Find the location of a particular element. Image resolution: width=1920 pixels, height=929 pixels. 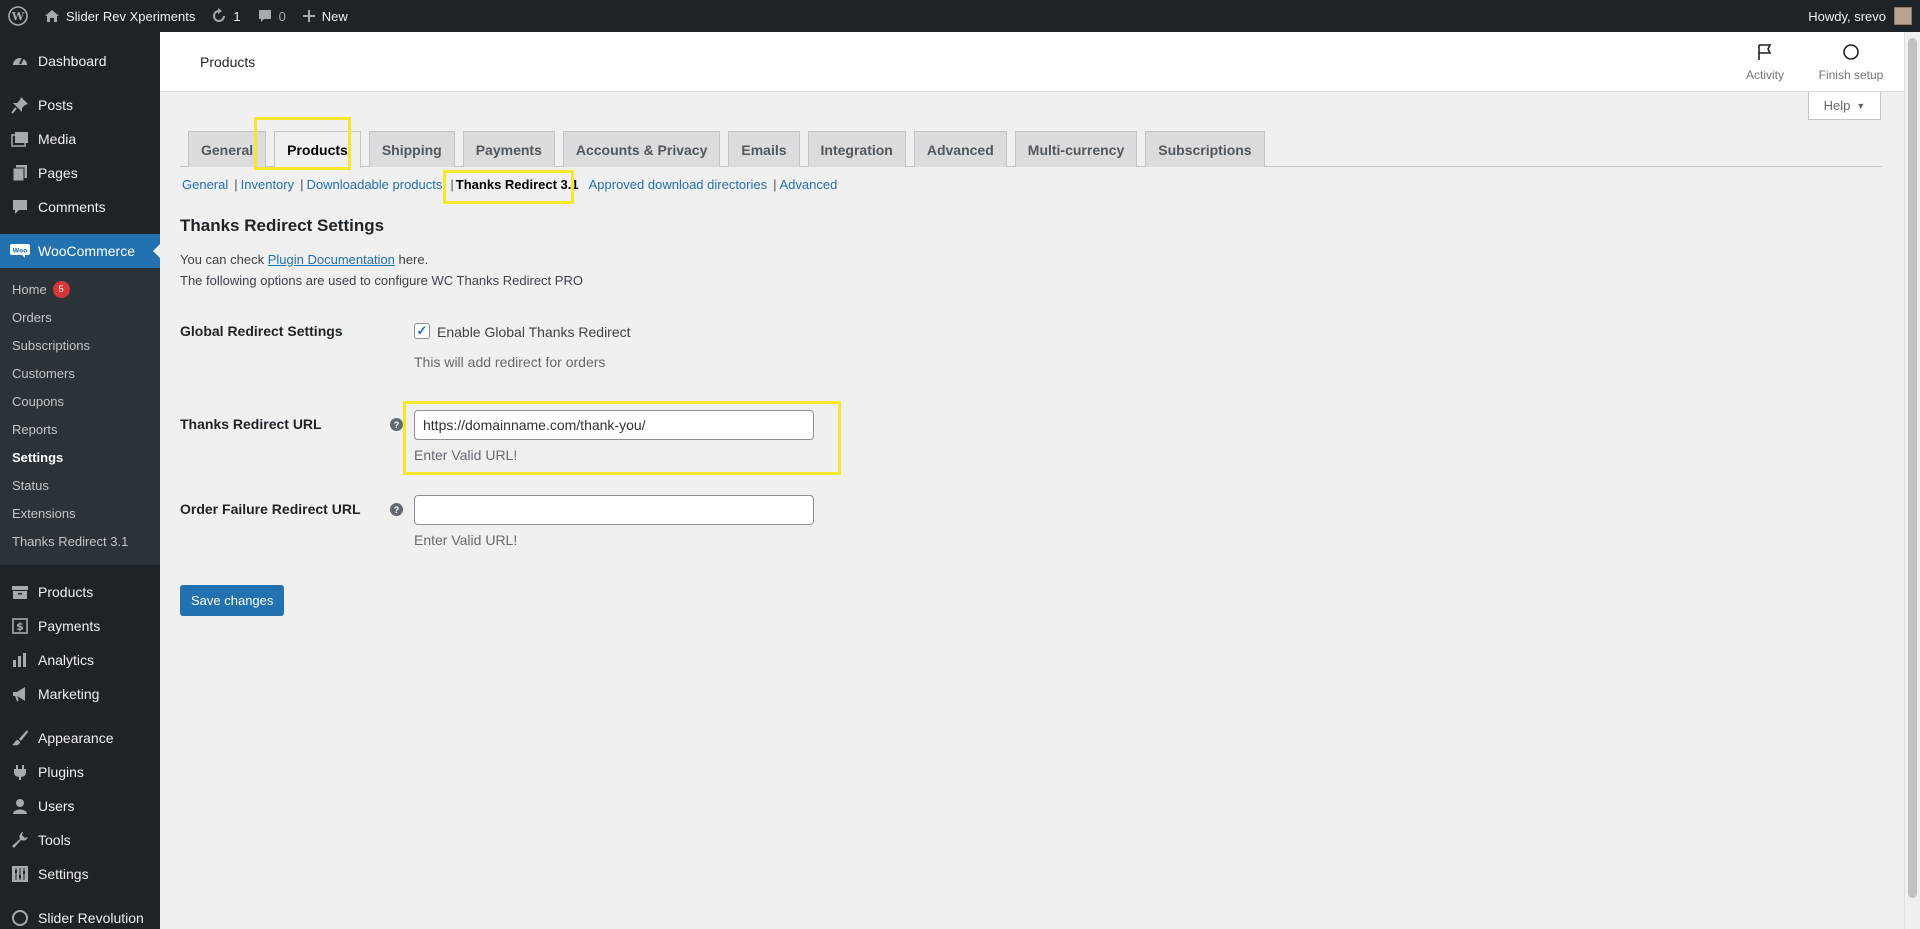

dollar-icon: $ is located at coordinates (20, 626).